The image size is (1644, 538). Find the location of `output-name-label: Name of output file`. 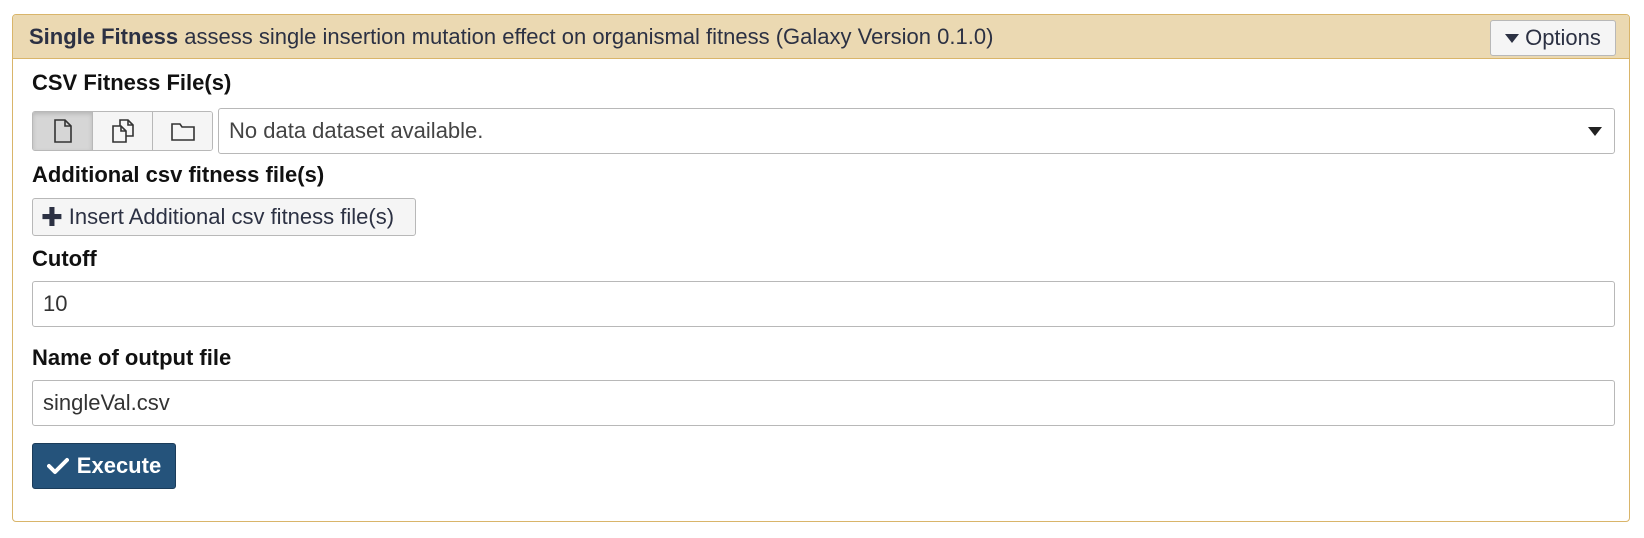

output-name-label: Name of output file is located at coordinates (132, 357).